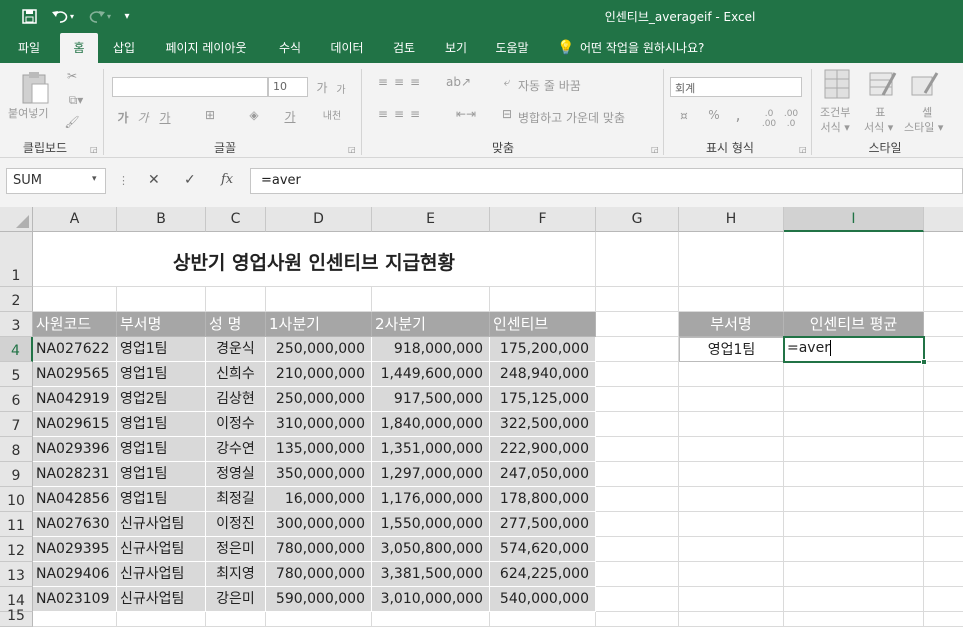  I want to click on table-cell-q2: 917,500,000, so click(431, 399).